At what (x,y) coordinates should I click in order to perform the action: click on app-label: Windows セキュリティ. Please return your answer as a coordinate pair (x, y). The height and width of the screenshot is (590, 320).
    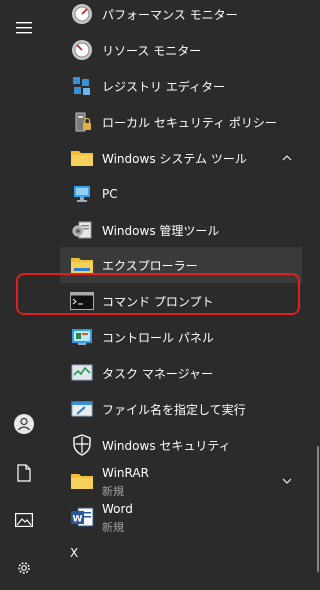
    Looking at the image, I should click on (166, 445).